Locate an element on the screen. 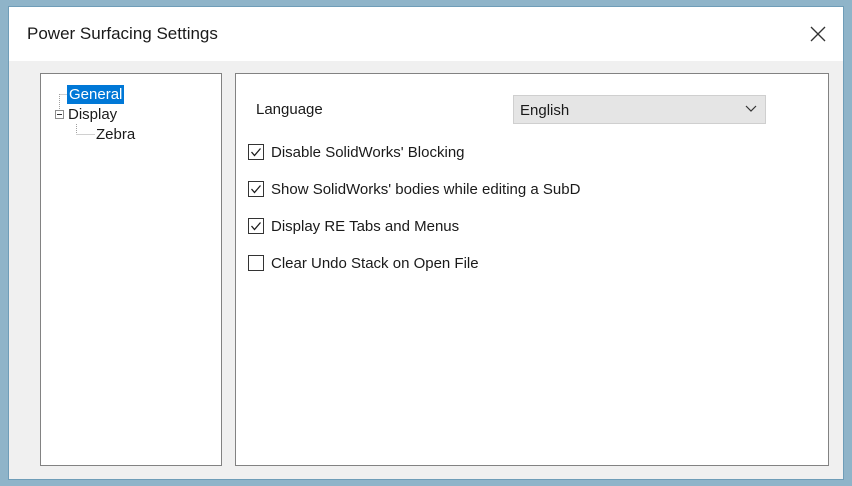 This screenshot has height=486, width=852. option-label: Clear Undo Stack on Open File is located at coordinates (375, 263).